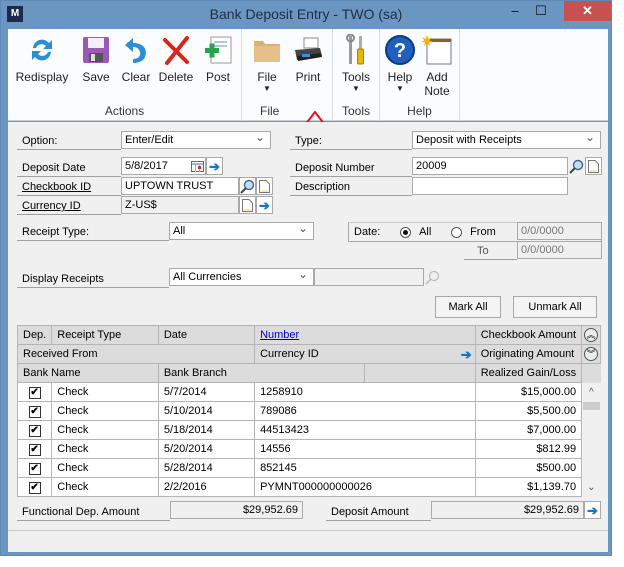 The width and height of the screenshot is (624, 567). Describe the element at coordinates (555, 307) in the screenshot. I see `unmark-all-button: Unmark All` at that location.